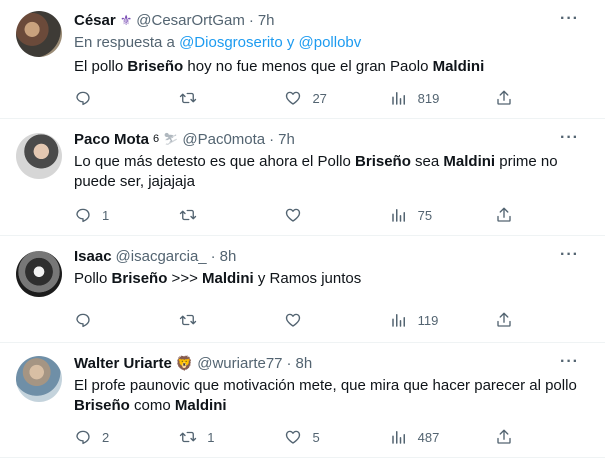 This screenshot has width=605, height=458. Describe the element at coordinates (95, 20) in the screenshot. I see `author-name: César` at that location.